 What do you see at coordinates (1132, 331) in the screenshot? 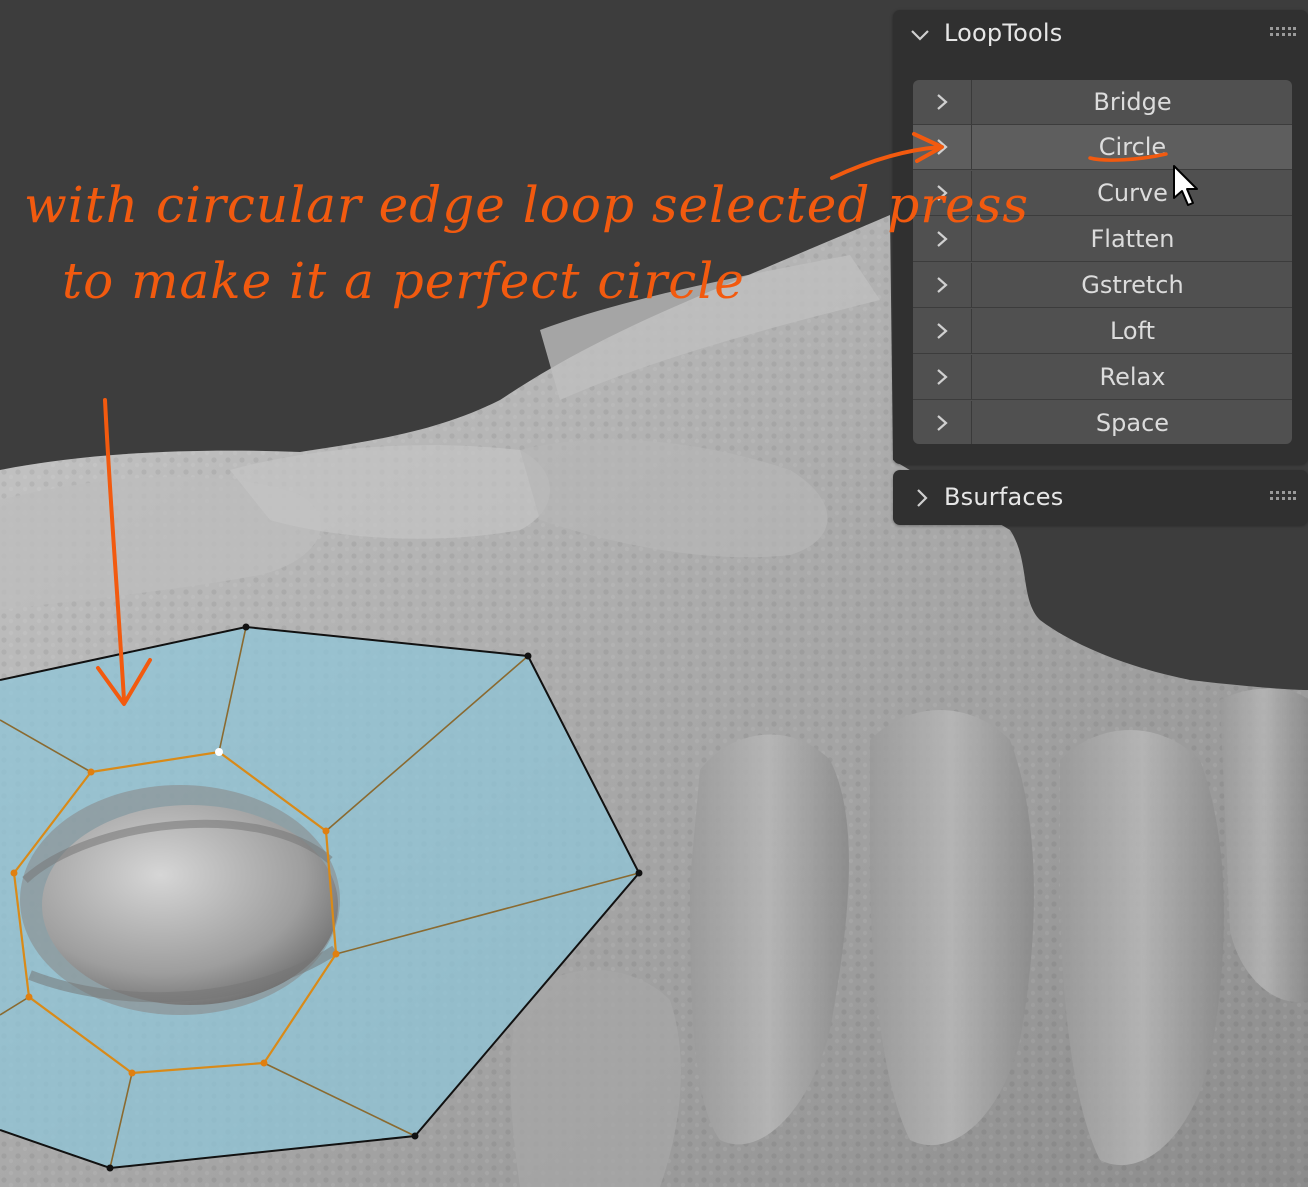
I see `tool-label: Loft` at bounding box center [1132, 331].